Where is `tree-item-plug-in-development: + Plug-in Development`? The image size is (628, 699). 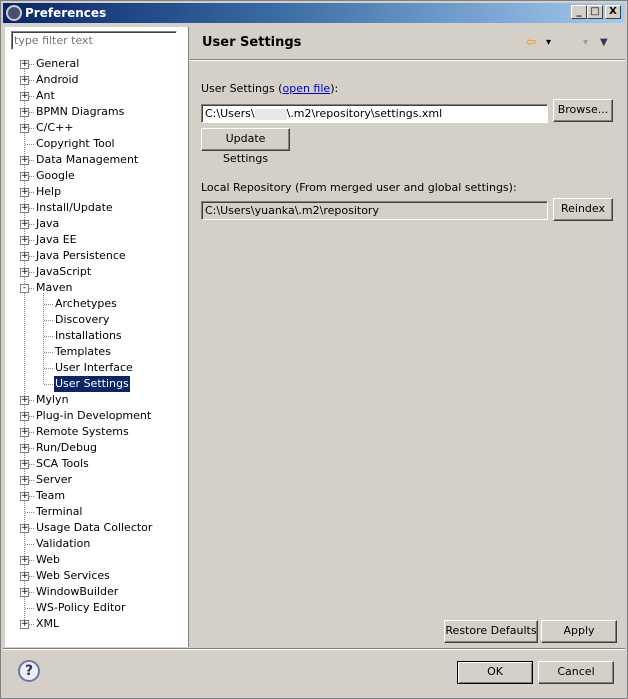 tree-item-plug-in-development: + Plug-in Development is located at coordinates (97, 416).